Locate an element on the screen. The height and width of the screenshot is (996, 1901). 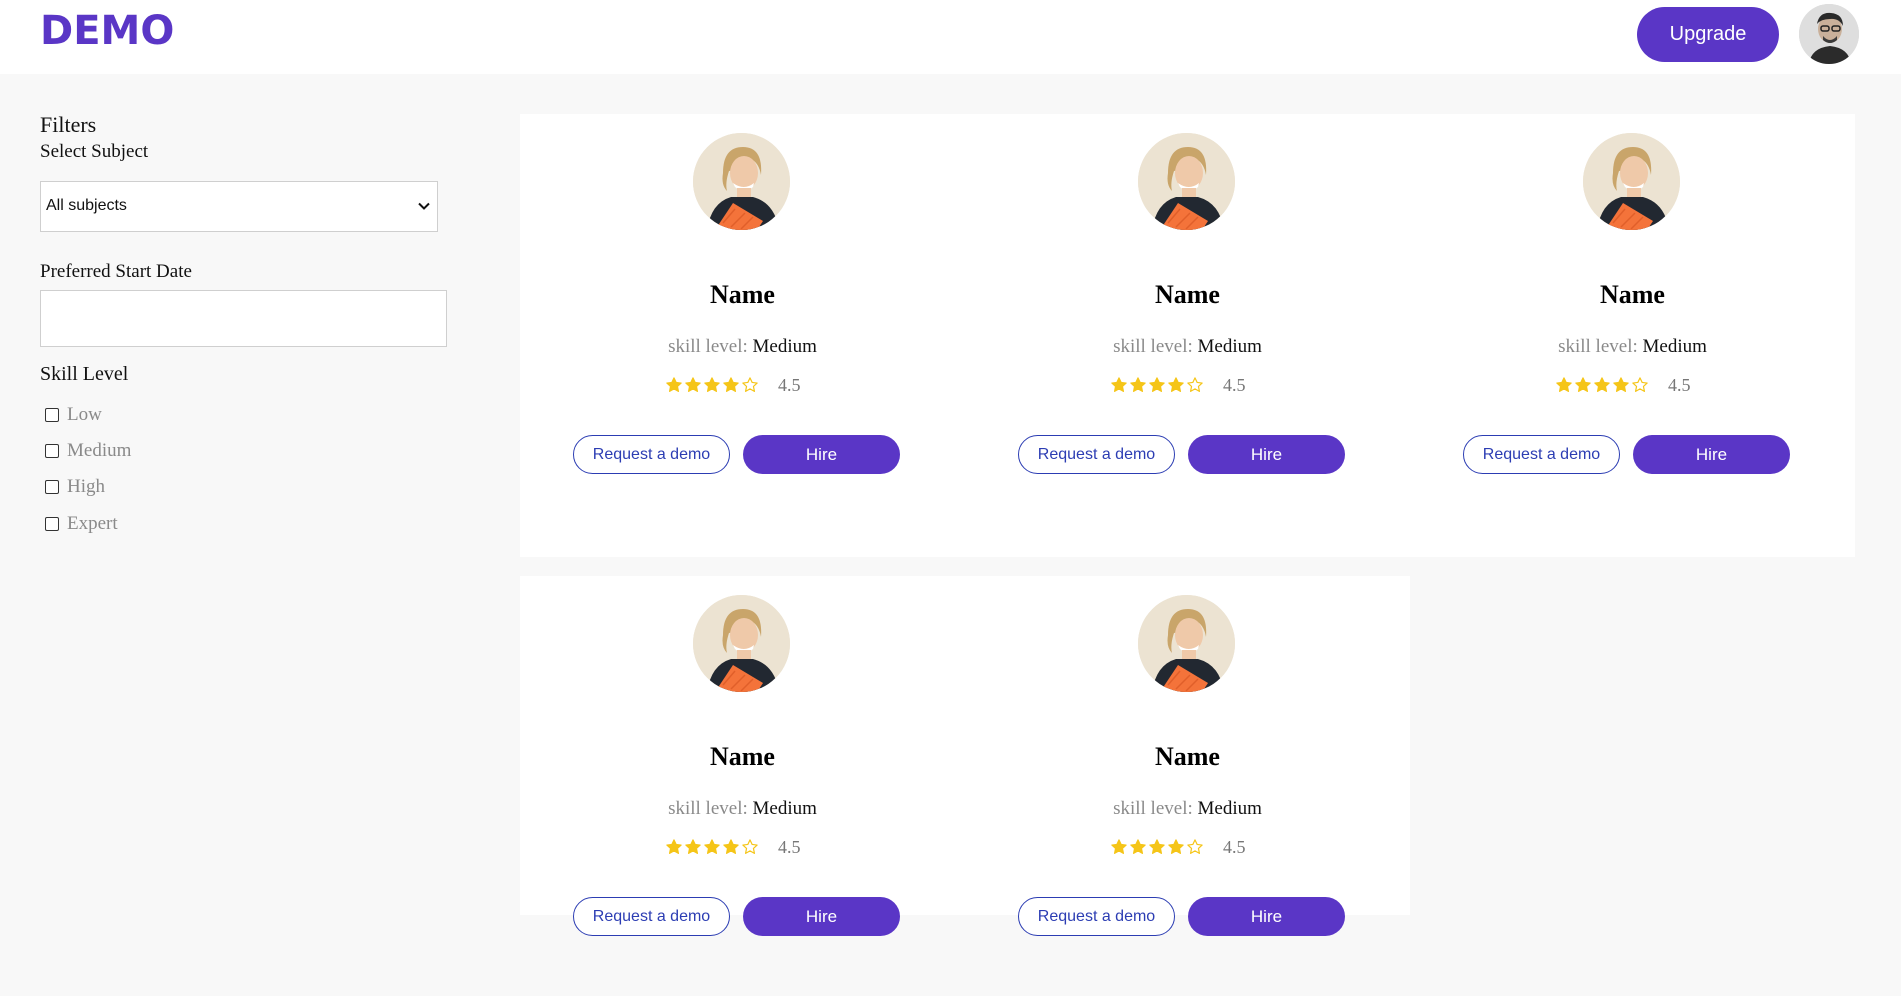
filters-title: Filters is located at coordinates (68, 124).